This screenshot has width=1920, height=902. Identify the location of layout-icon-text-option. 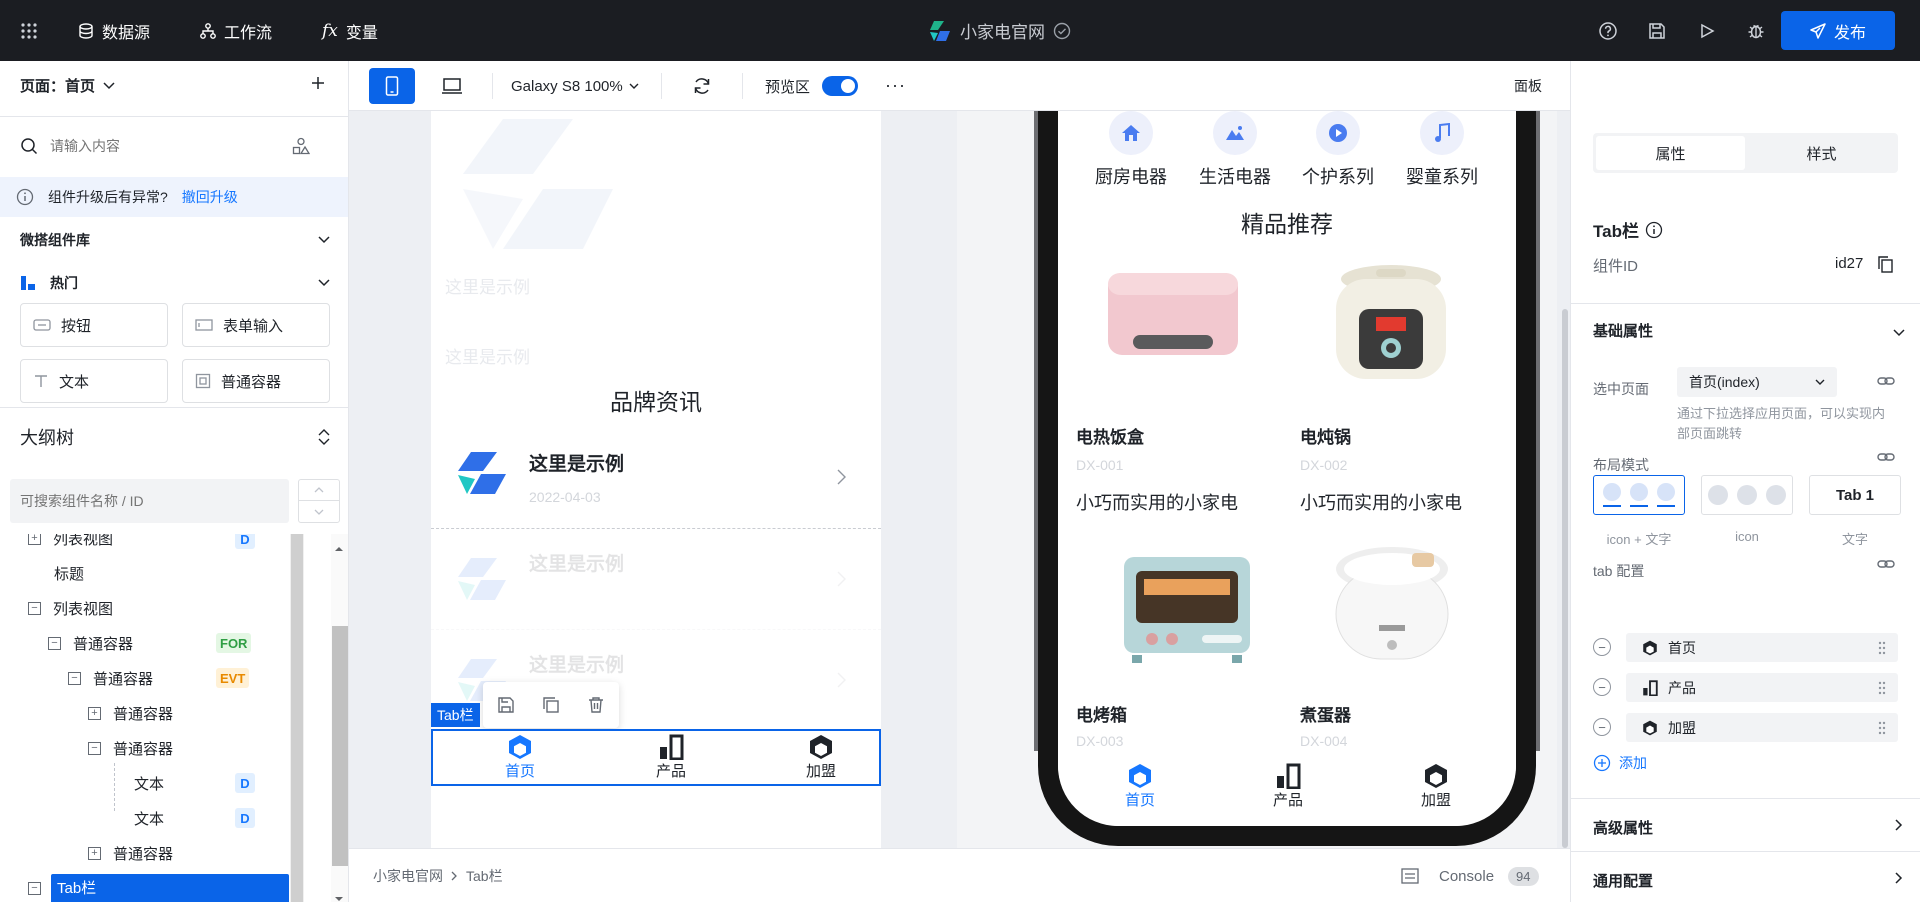
(1639, 495).